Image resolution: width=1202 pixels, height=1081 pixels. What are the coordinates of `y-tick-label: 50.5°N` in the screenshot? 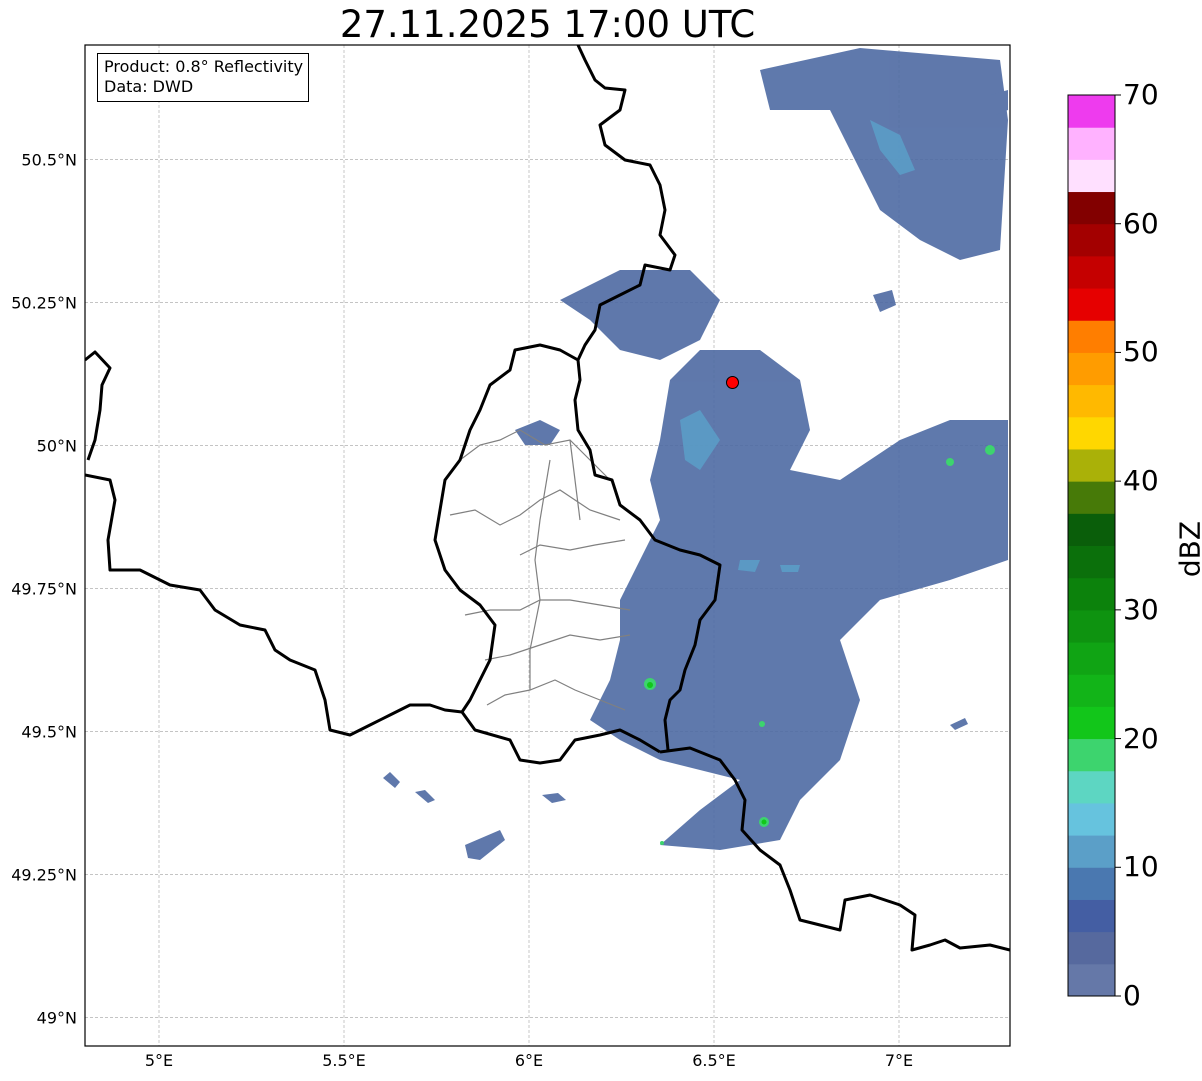 It's located at (49, 159).